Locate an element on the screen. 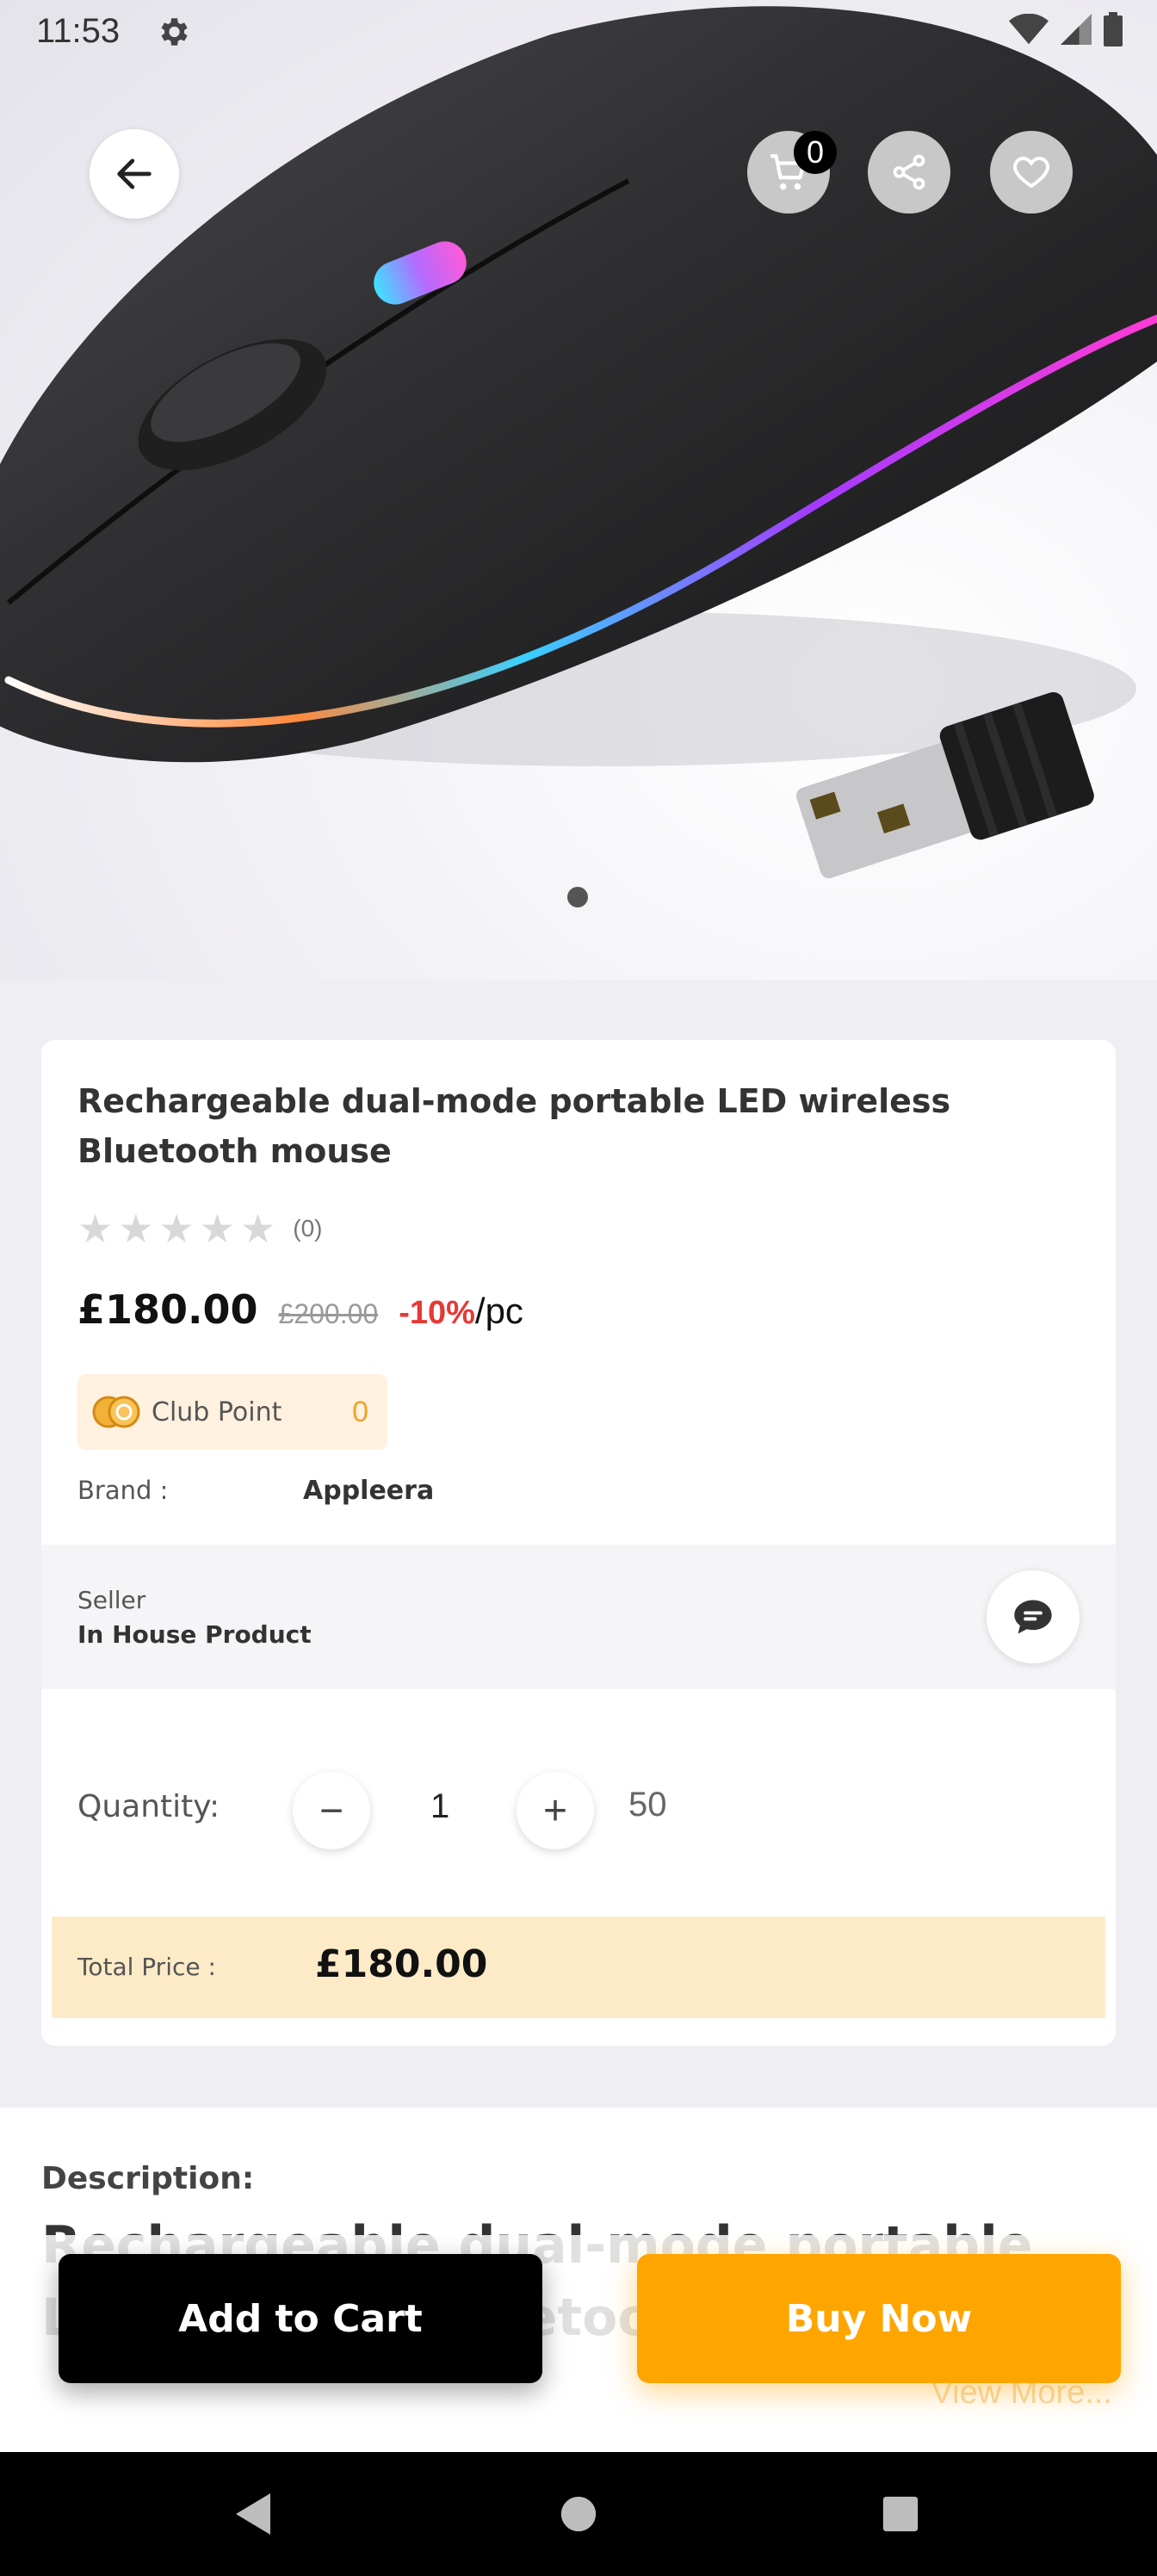  nav-back-button is located at coordinates (254, 2514).